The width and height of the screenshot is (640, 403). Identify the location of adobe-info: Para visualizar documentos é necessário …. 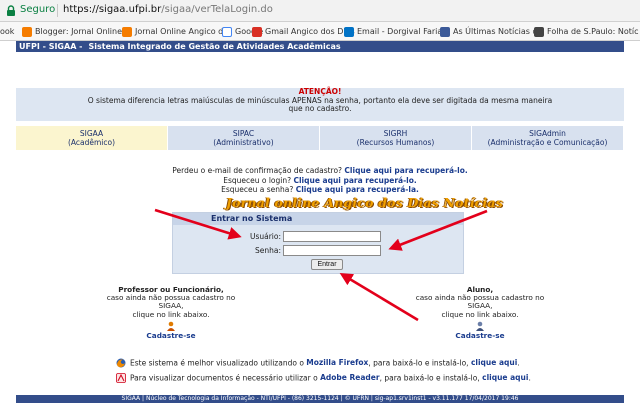
(323, 378).